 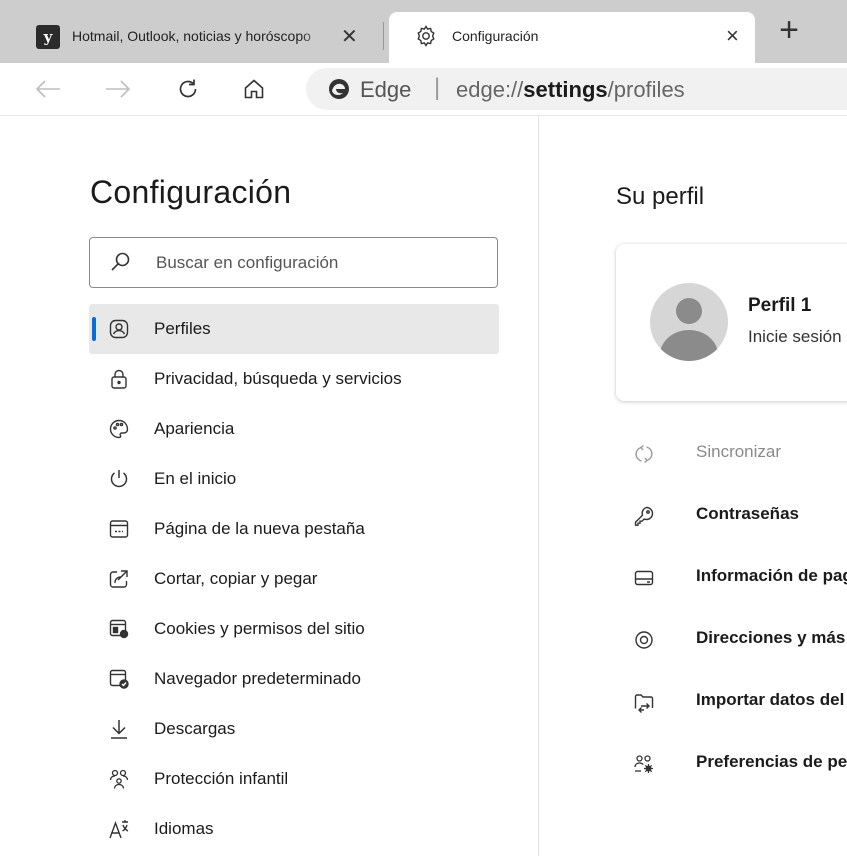 I want to click on profile-prefs-icon, so click(x=644, y=764).